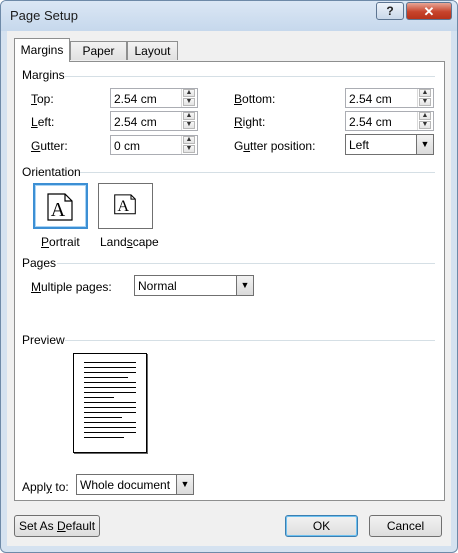 The image size is (458, 553). Describe the element at coordinates (127, 146) in the screenshot. I see `gutter-value: 0 cm` at that location.